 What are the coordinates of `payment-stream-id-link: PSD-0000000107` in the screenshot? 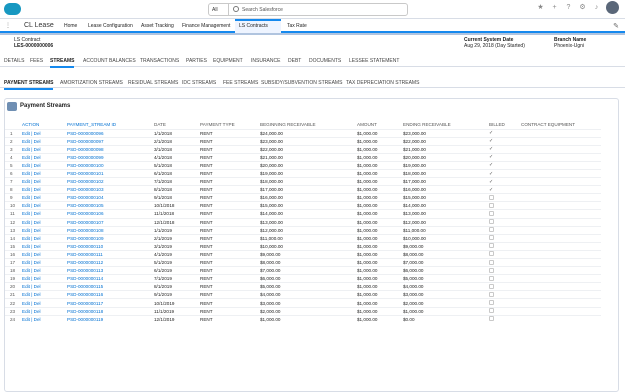 It's located at (110, 222).